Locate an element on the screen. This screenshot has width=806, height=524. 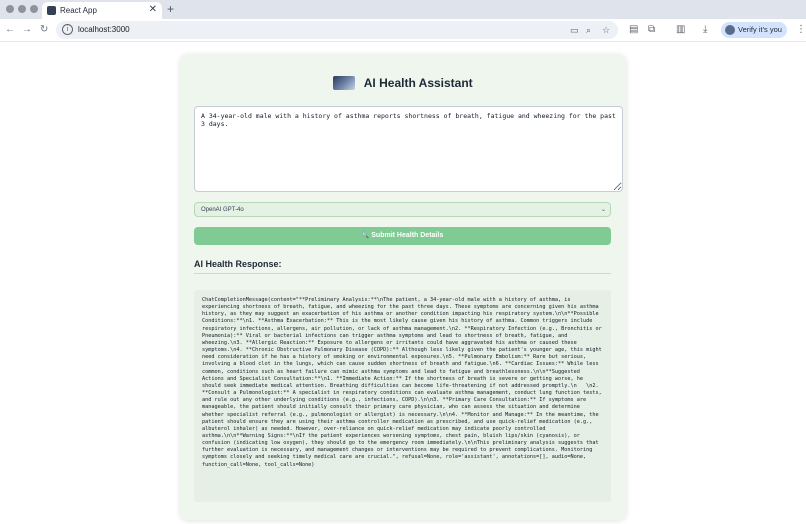
verify-identity-button: Verify it's you is located at coordinates (754, 30).